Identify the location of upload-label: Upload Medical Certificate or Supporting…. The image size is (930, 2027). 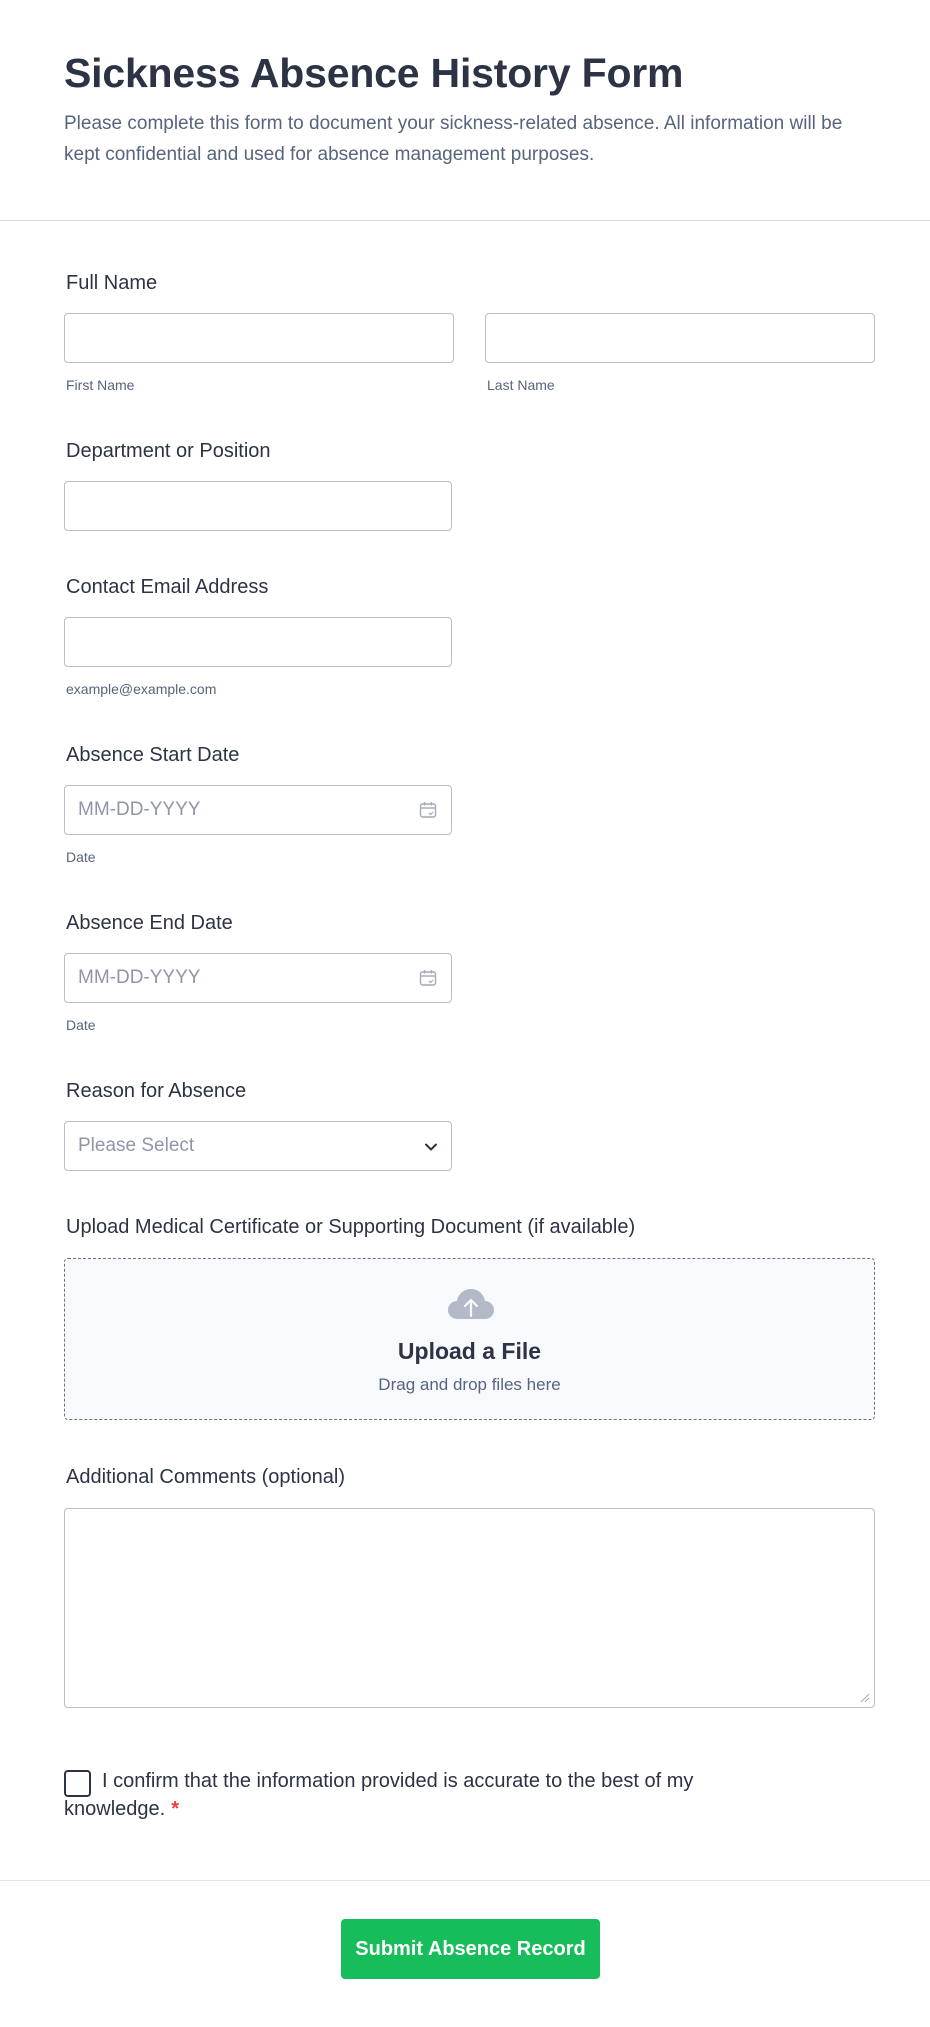
(351, 1227).